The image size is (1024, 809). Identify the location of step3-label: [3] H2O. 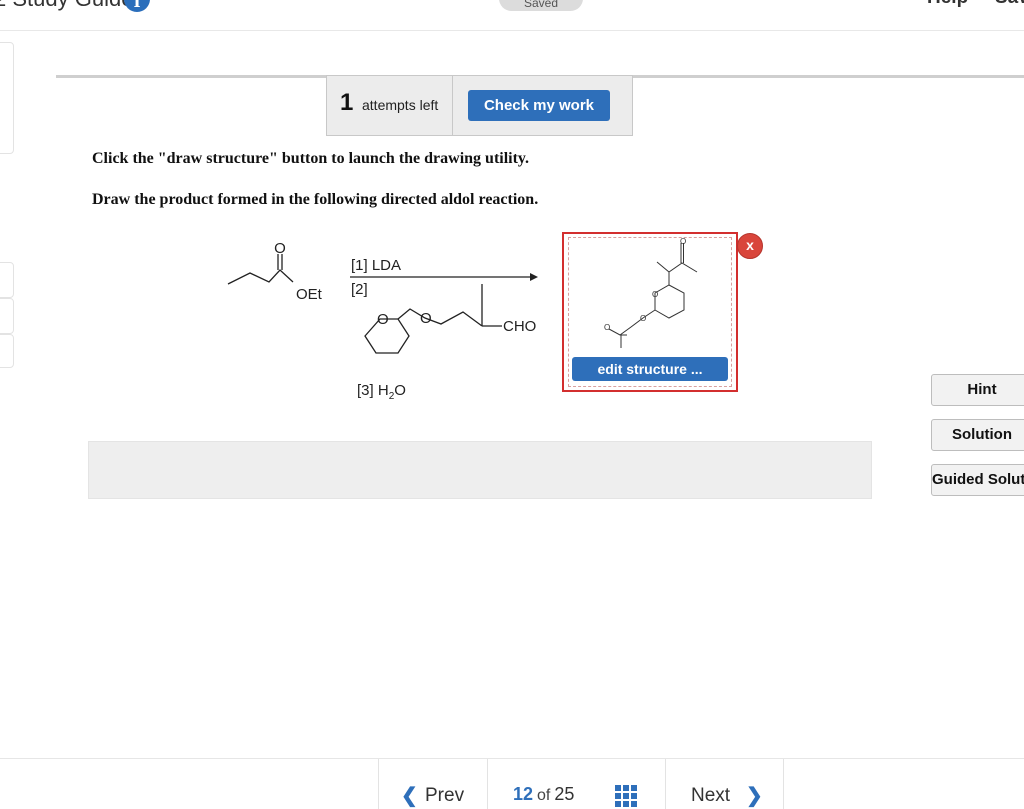
(381, 392).